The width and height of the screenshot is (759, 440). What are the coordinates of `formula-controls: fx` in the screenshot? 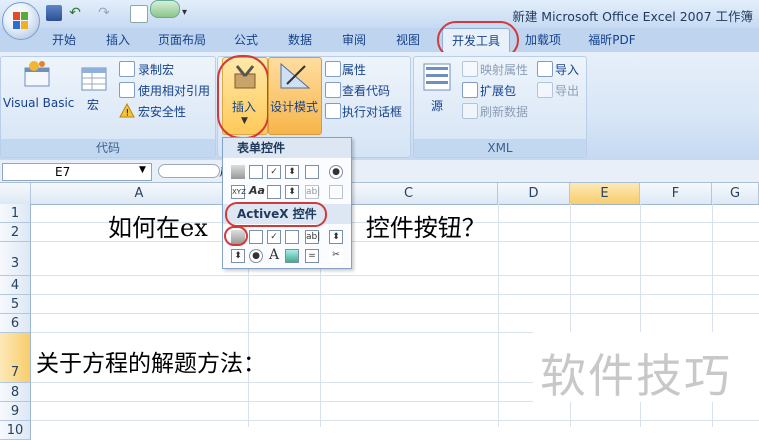 It's located at (190, 171).